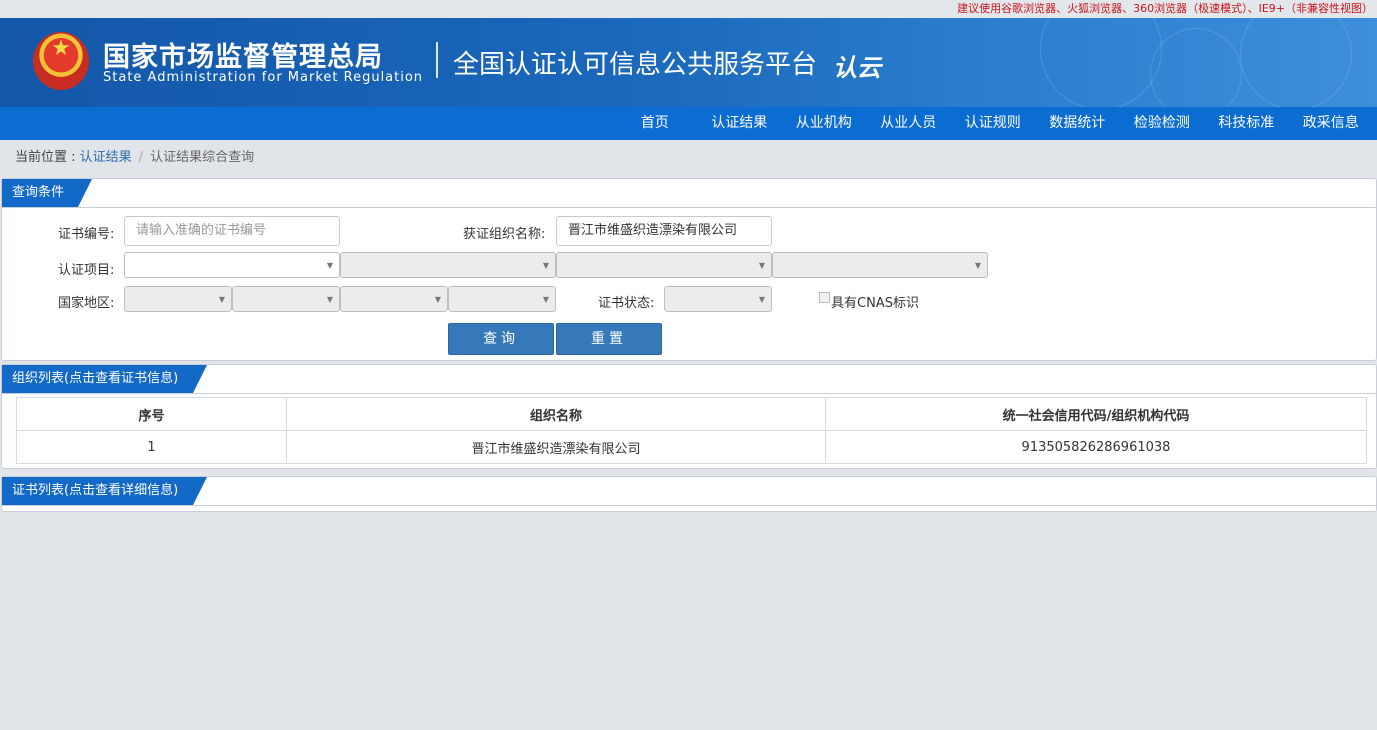 The image size is (1377, 730). I want to click on project-select-4: ▼, so click(880, 265).